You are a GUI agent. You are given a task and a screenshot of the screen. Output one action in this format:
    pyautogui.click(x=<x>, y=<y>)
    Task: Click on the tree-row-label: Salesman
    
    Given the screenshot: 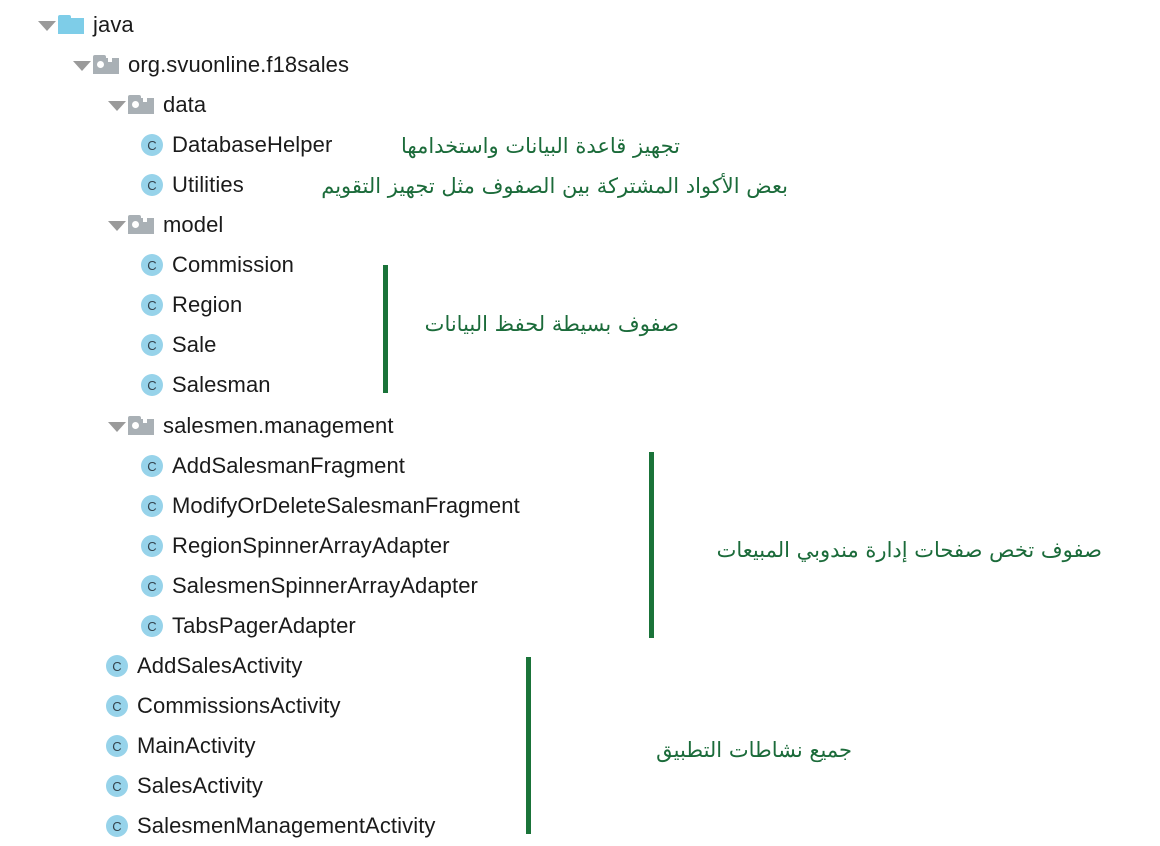 What is the action you would take?
    pyautogui.click(x=221, y=384)
    